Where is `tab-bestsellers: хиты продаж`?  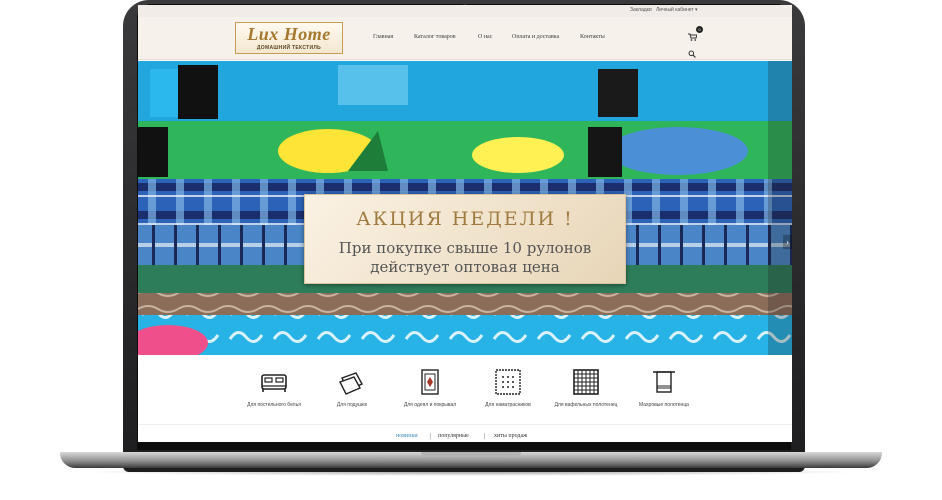 tab-bestsellers: хиты продаж is located at coordinates (510, 436).